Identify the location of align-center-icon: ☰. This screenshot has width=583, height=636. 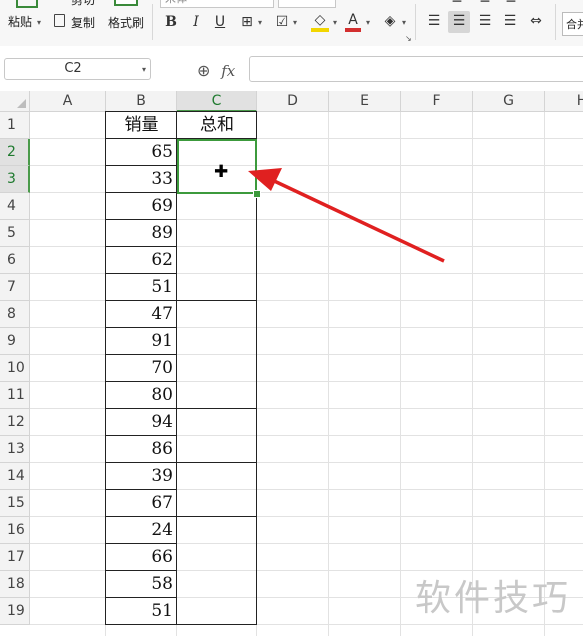
(459, 21).